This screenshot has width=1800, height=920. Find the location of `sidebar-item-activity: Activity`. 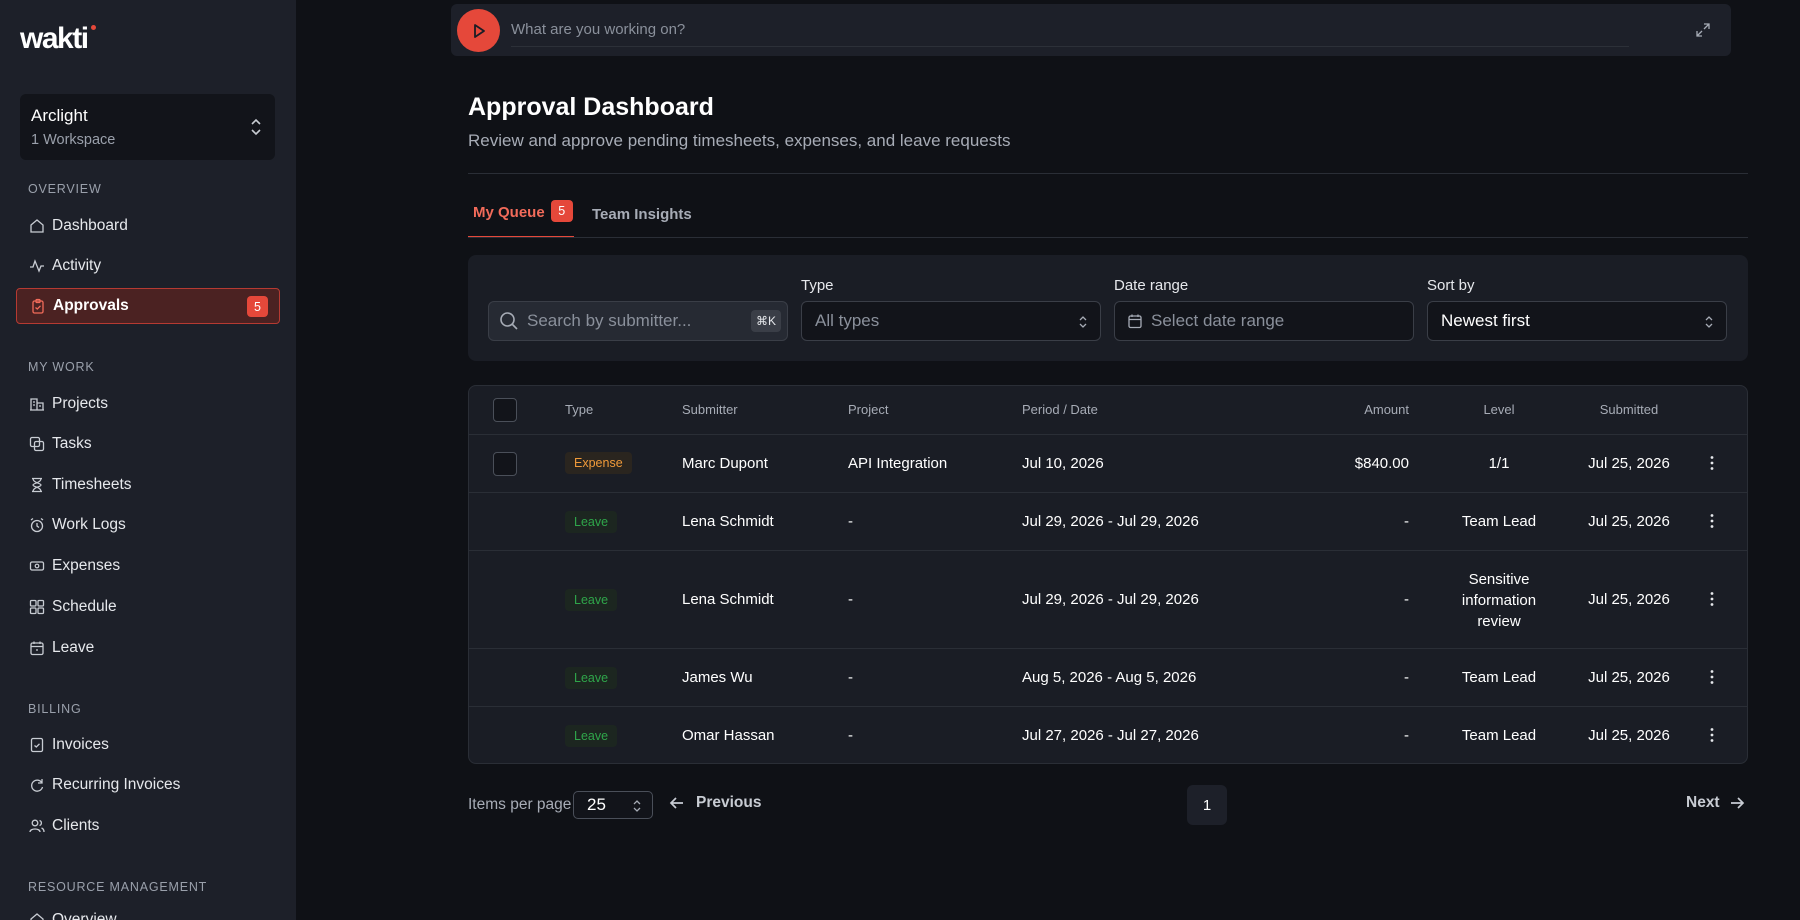

sidebar-item-activity: Activity is located at coordinates (148, 266).